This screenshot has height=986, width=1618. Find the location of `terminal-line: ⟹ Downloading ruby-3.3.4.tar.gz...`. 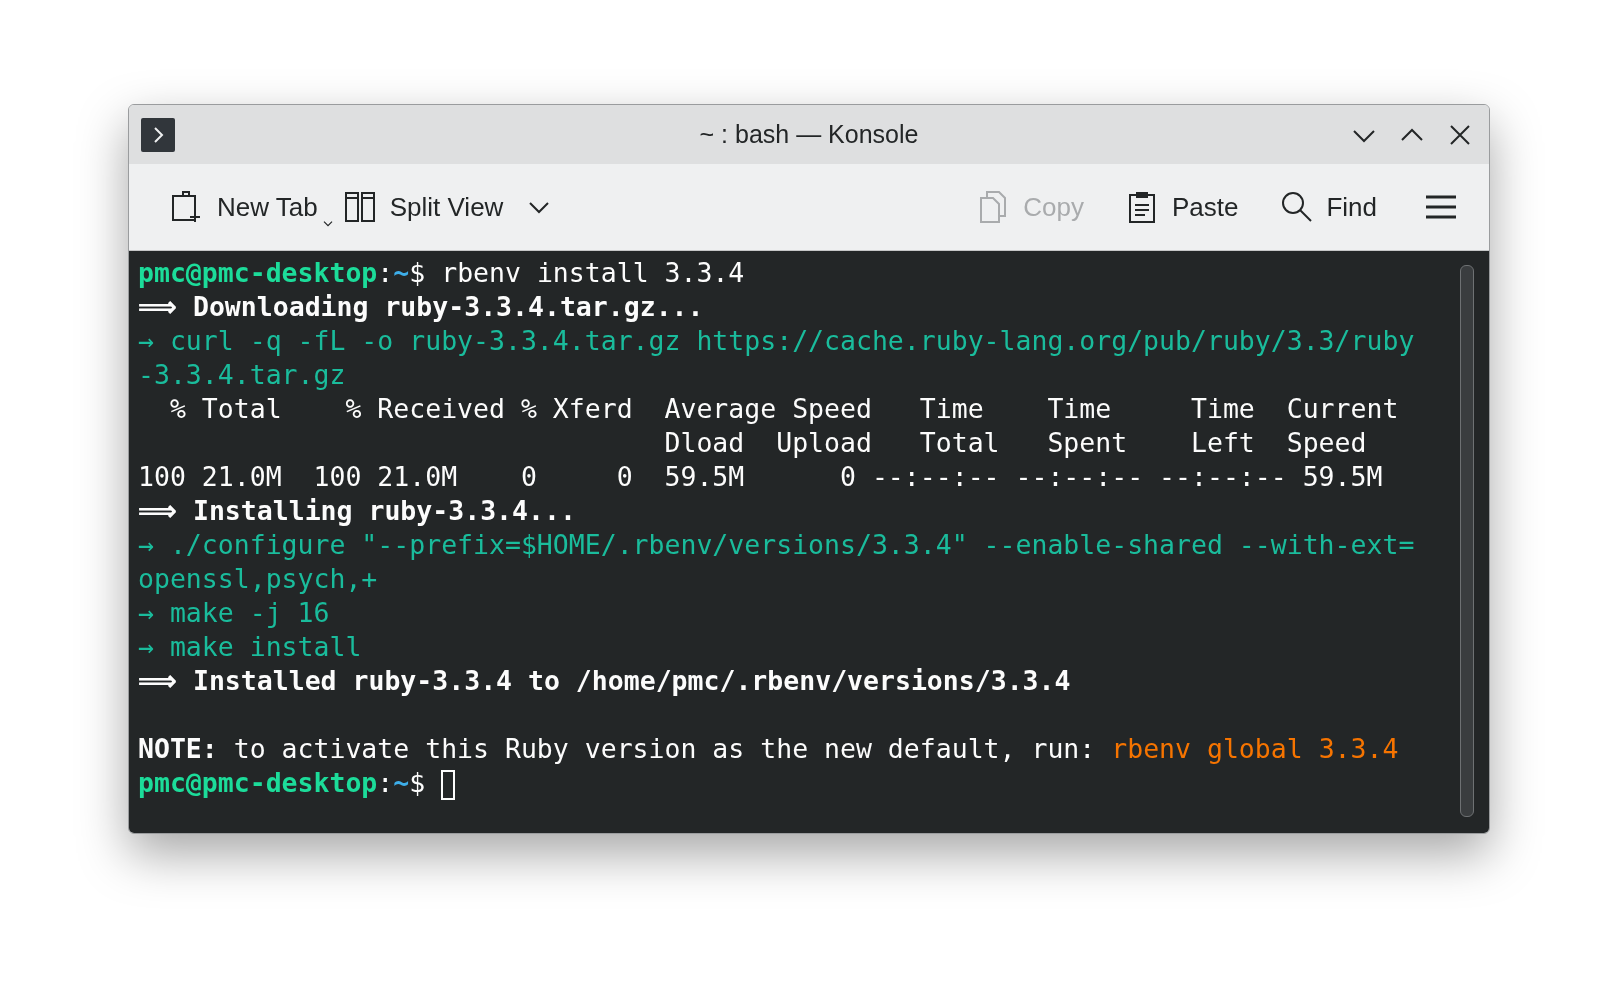

terminal-line: ⟹ Downloading ruby-3.3.4.tar.gz... is located at coordinates (421, 306).